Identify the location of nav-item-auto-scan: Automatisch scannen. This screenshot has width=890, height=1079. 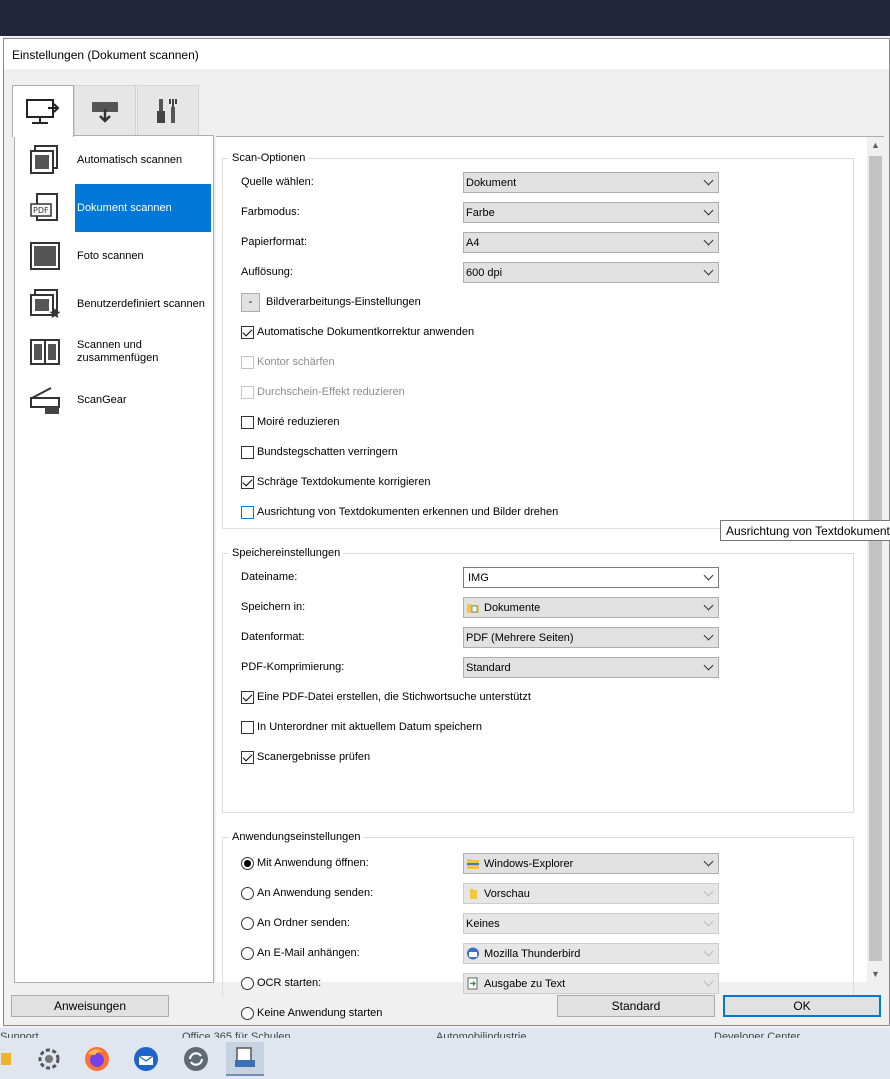
(114, 160).